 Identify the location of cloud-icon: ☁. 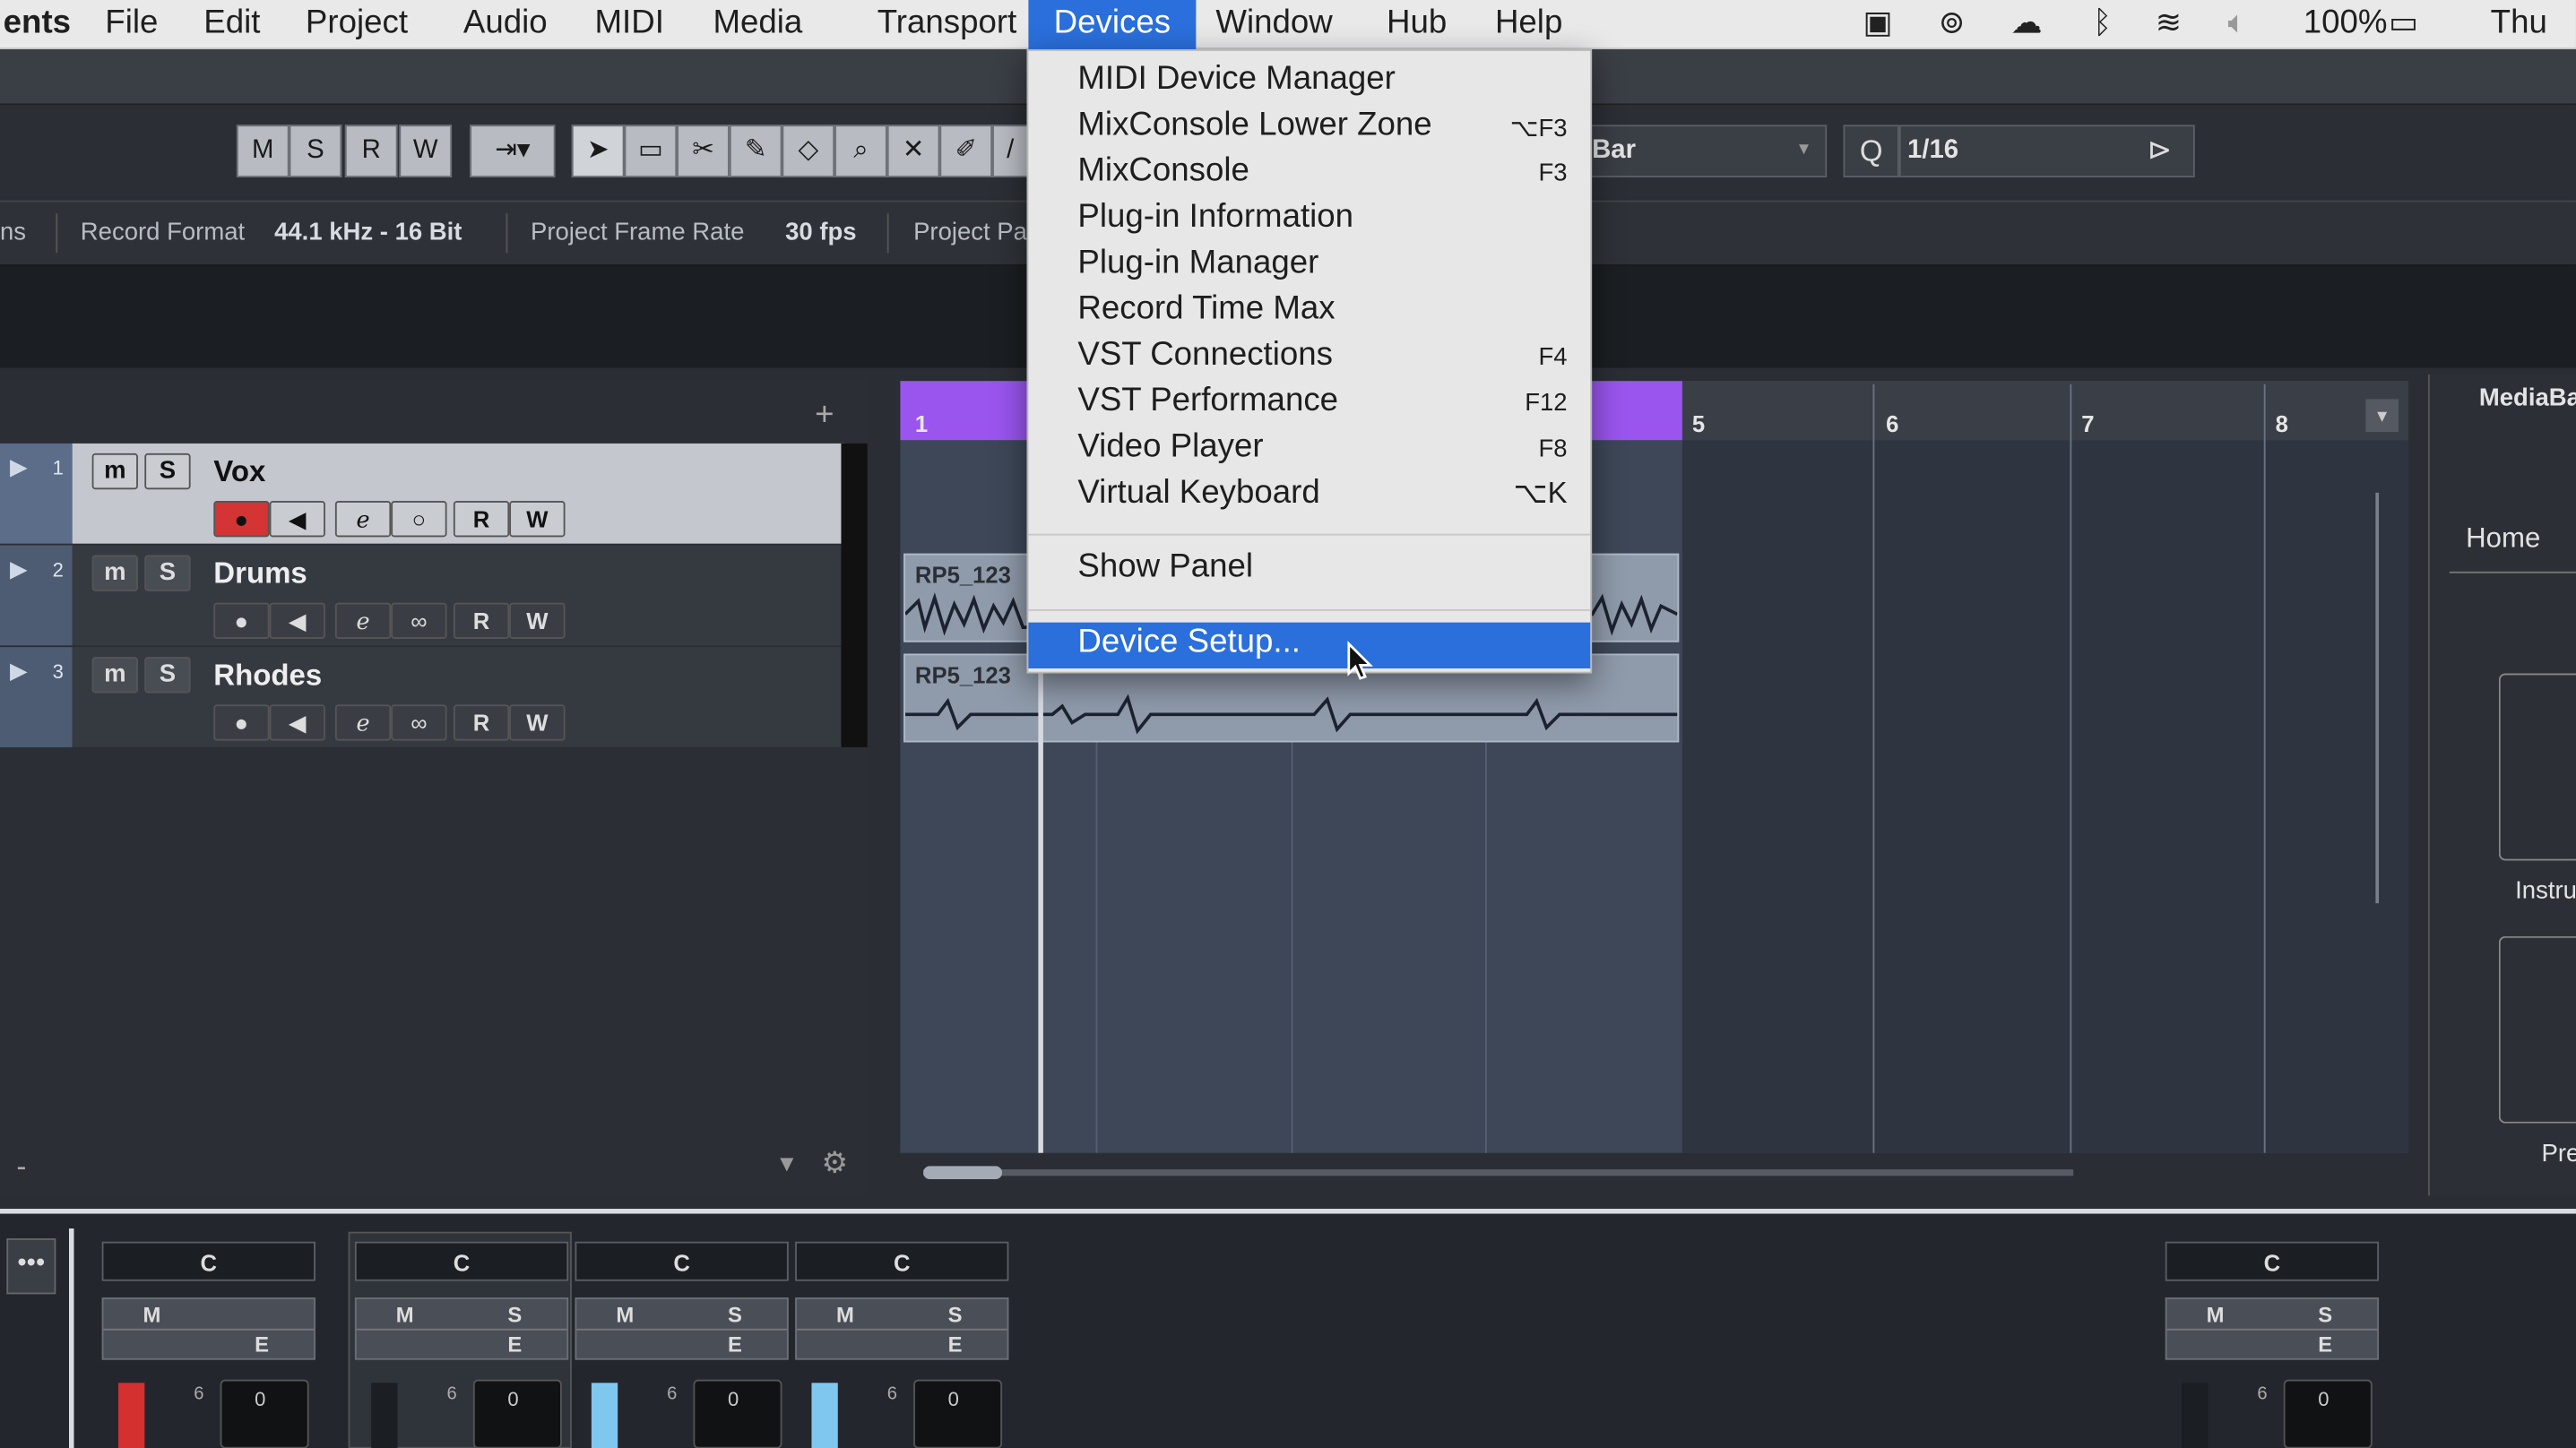
(2026, 24).